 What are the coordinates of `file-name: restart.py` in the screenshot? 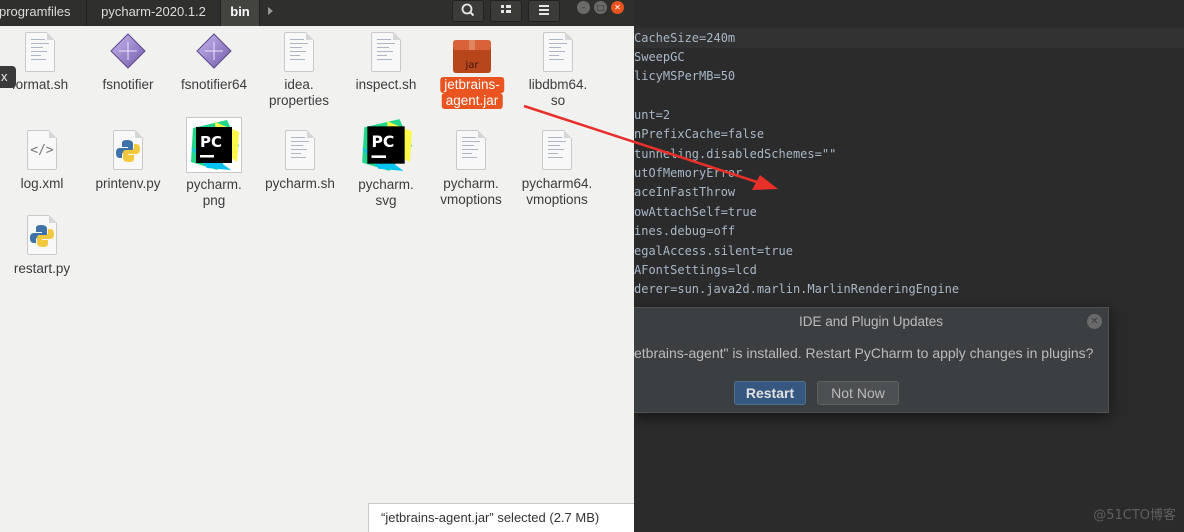 It's located at (42, 268).